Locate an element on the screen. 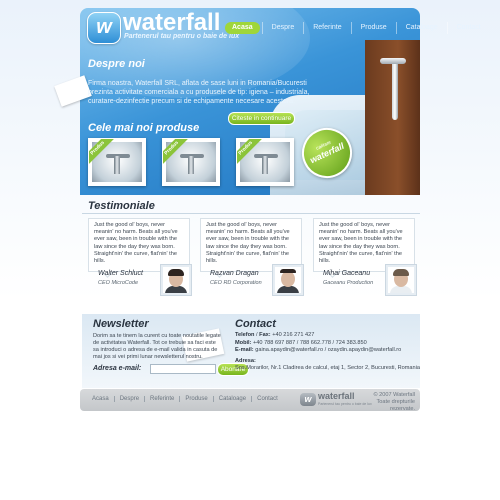 The image size is (500, 500). nav-cataloage: Cataloage is located at coordinates (421, 28).